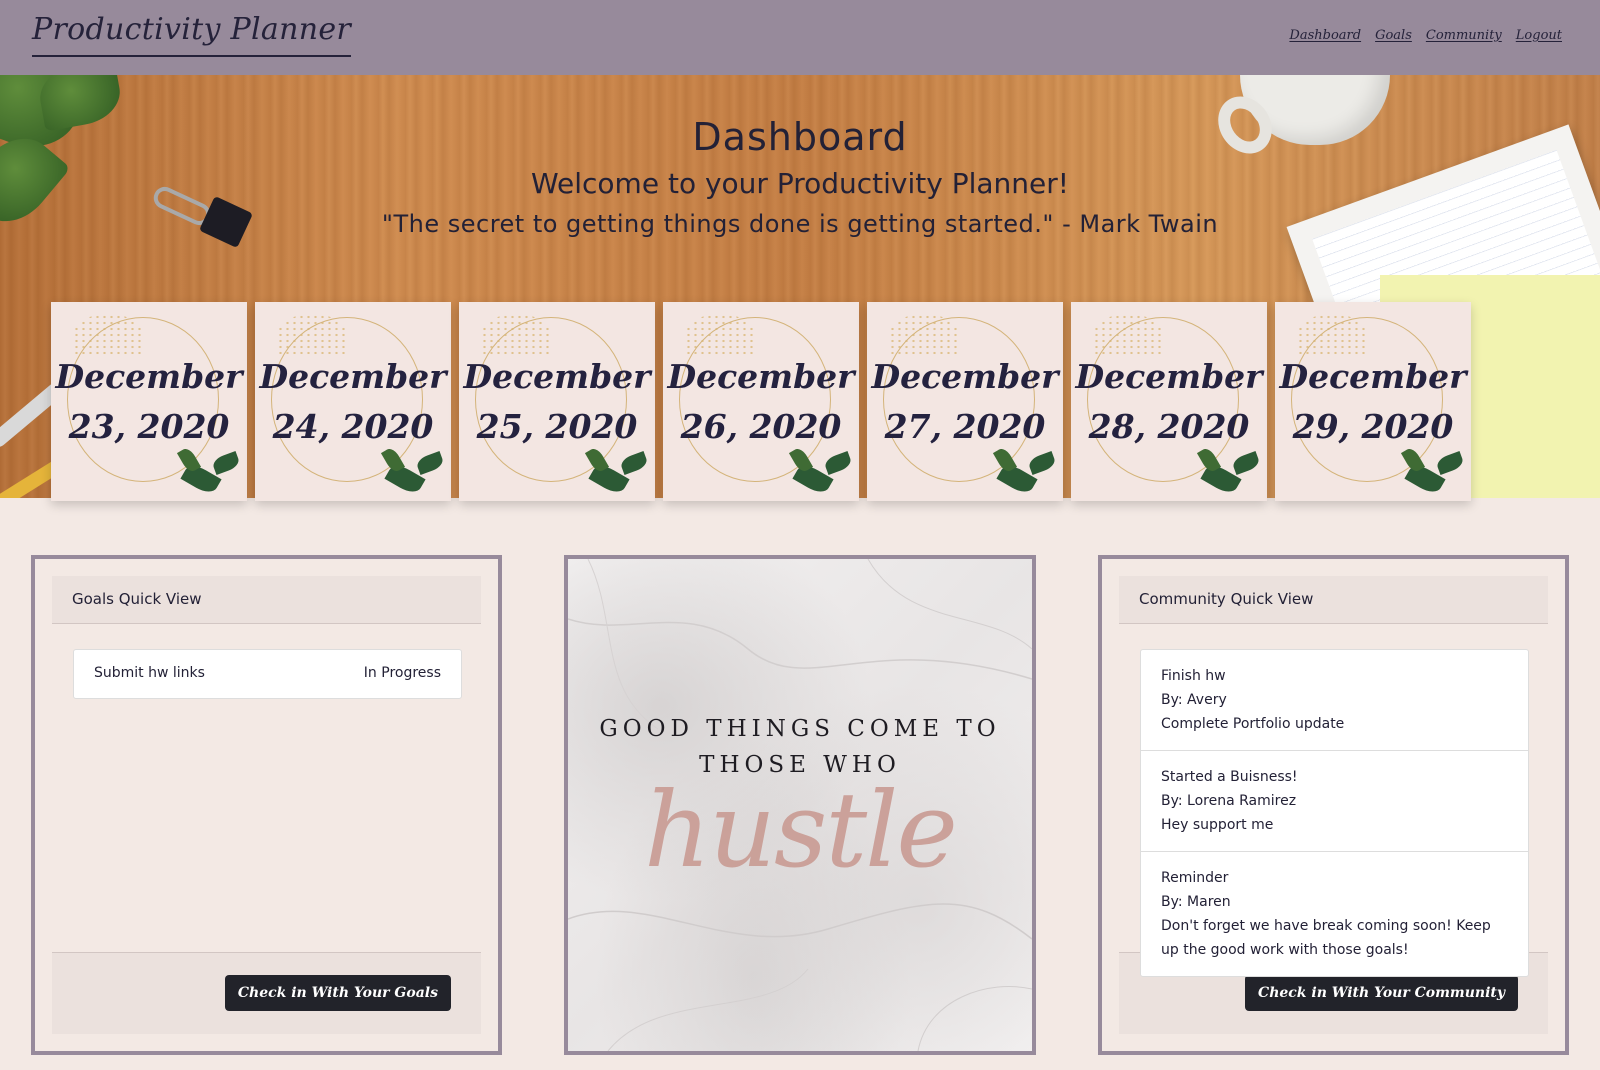 The height and width of the screenshot is (1070, 1600). I want to click on date-day: 27, 2020, so click(965, 426).